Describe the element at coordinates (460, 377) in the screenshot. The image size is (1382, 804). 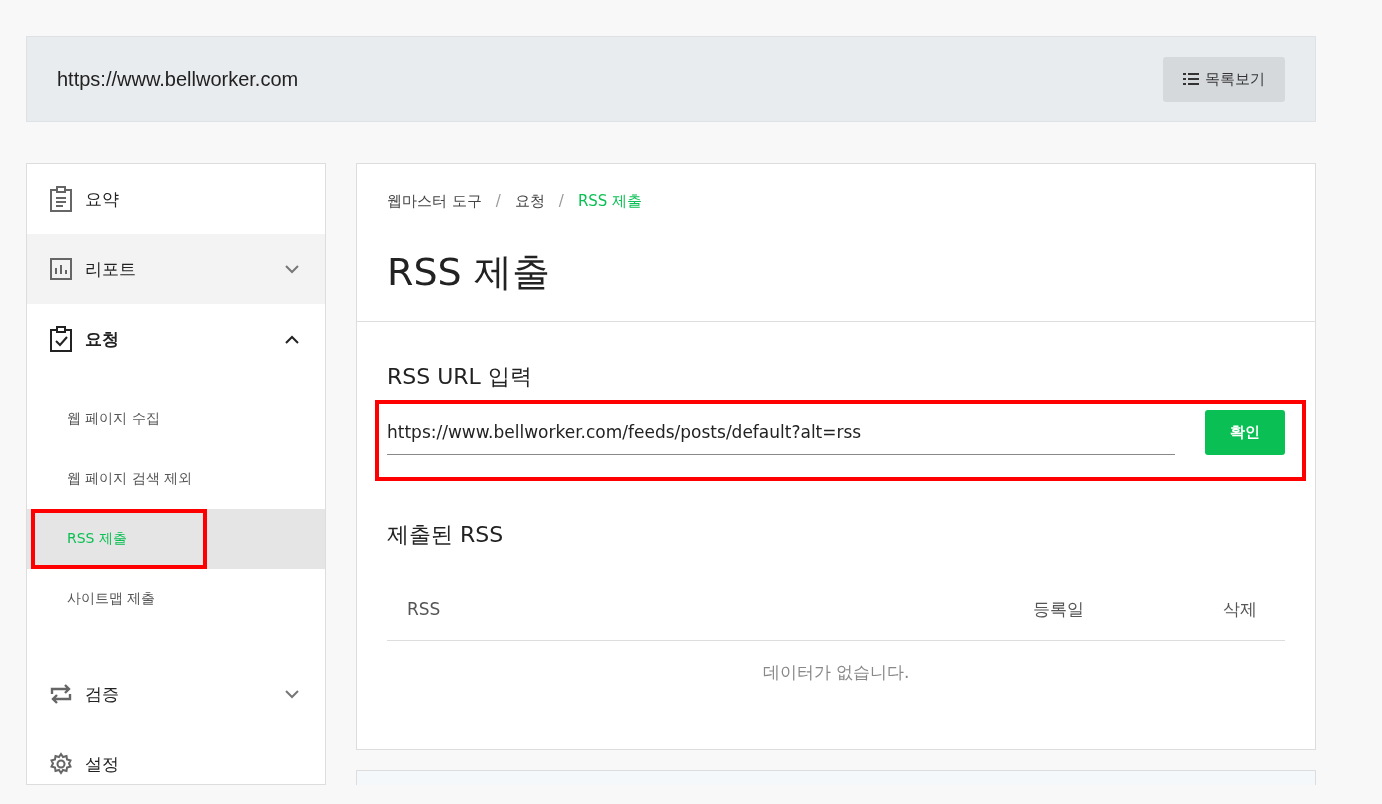
I see `section-title: RSS URL 입력` at that location.